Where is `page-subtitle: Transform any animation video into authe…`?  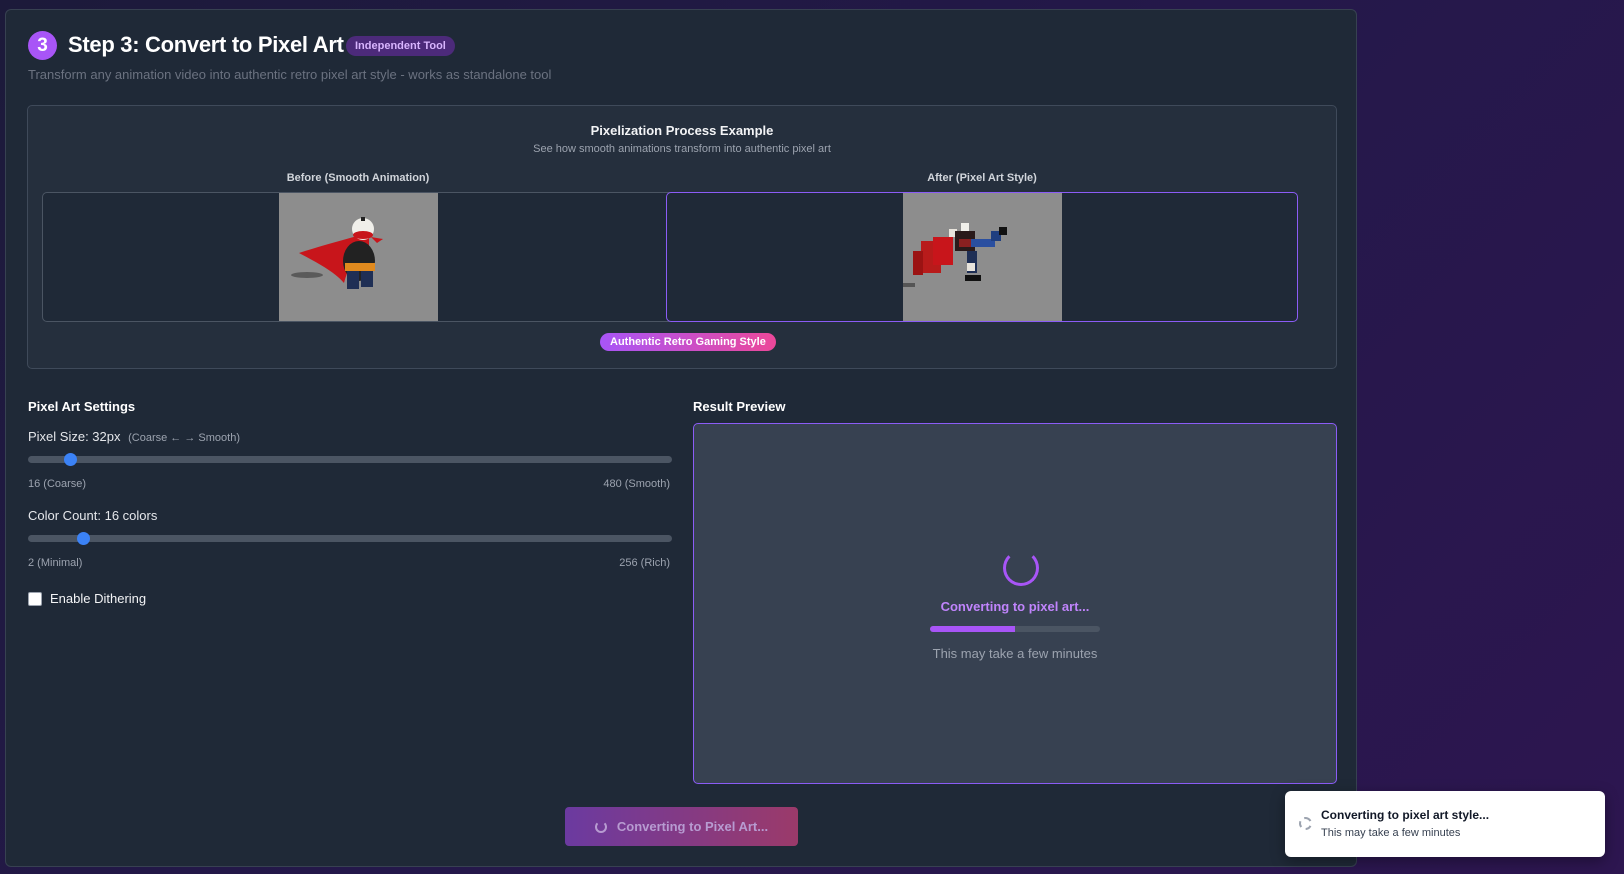
page-subtitle: Transform any animation video into authe… is located at coordinates (290, 74).